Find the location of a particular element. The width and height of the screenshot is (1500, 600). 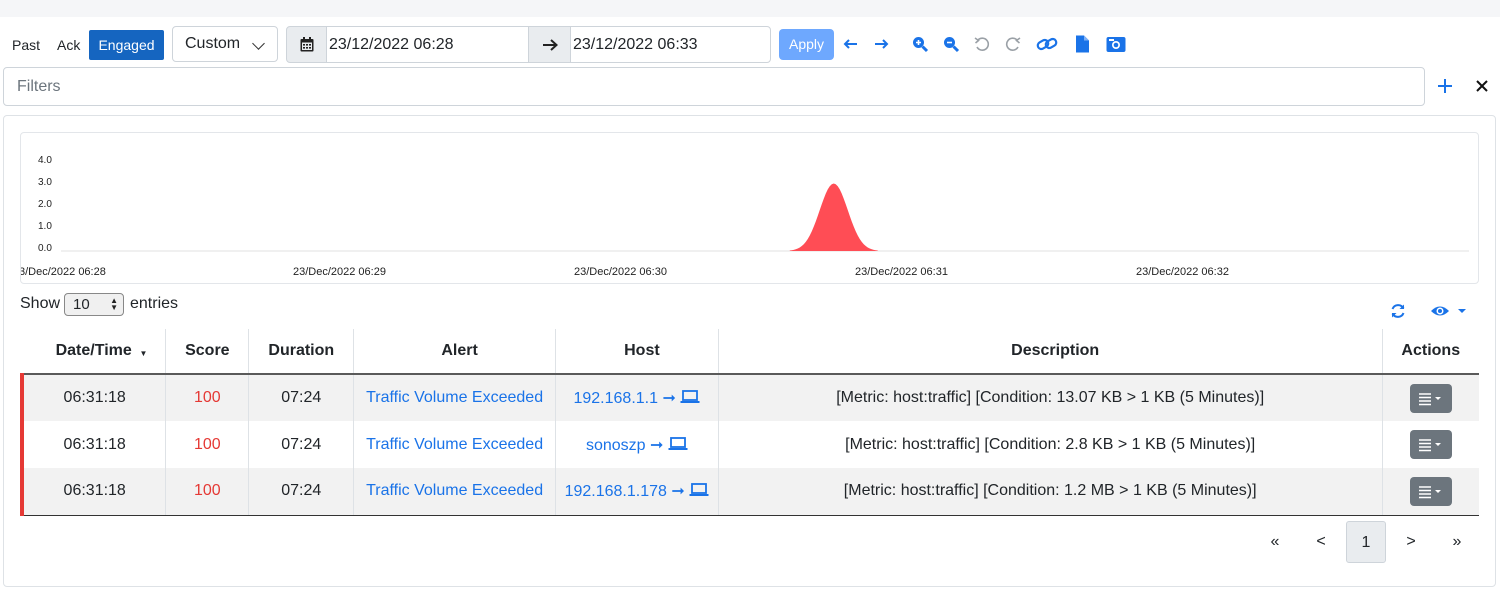

screenshot-icon is located at coordinates (1116, 44).